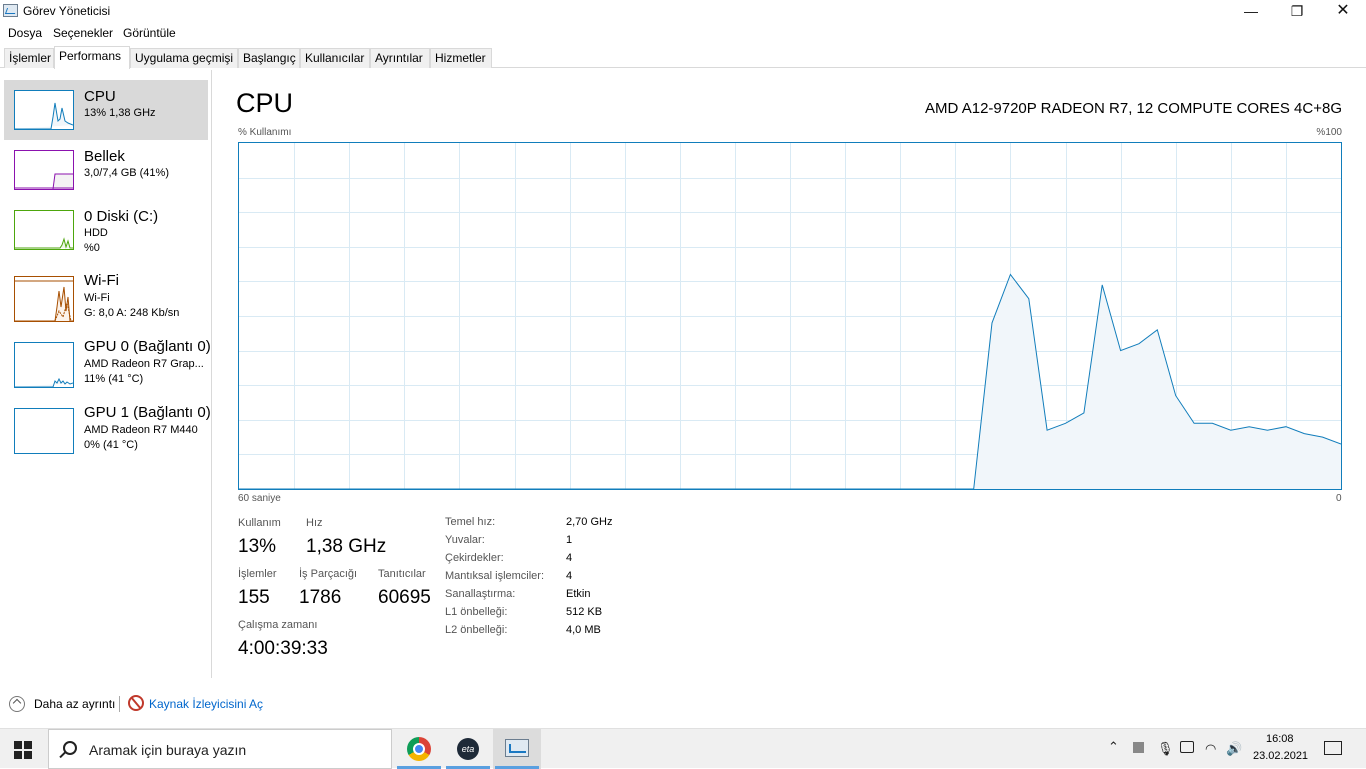 This screenshot has width=1366, height=769. I want to click on tab-processes: İşlemler, so click(29, 58).